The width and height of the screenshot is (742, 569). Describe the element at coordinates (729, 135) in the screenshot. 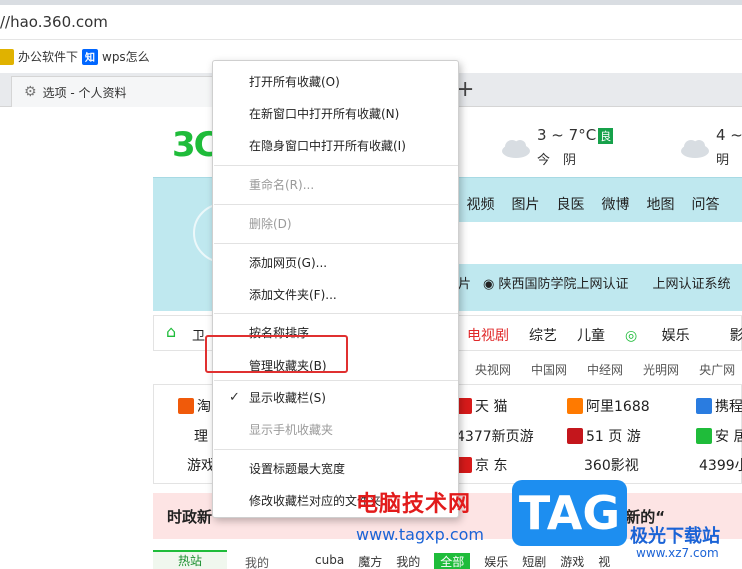

I see `weather-temp: 4 ~` at that location.